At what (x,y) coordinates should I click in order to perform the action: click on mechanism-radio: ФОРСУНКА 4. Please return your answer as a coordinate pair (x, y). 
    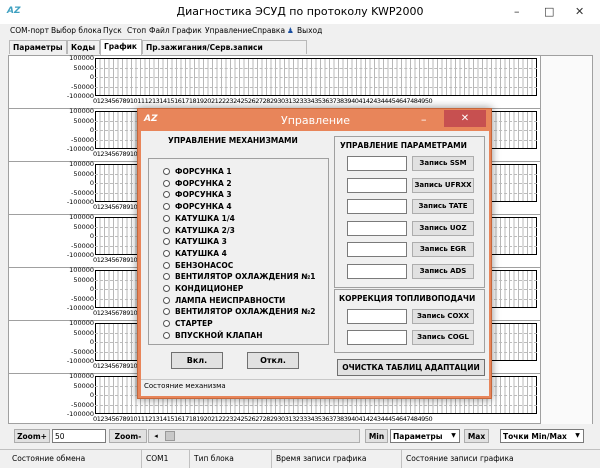
    Looking at the image, I should click on (197, 206).